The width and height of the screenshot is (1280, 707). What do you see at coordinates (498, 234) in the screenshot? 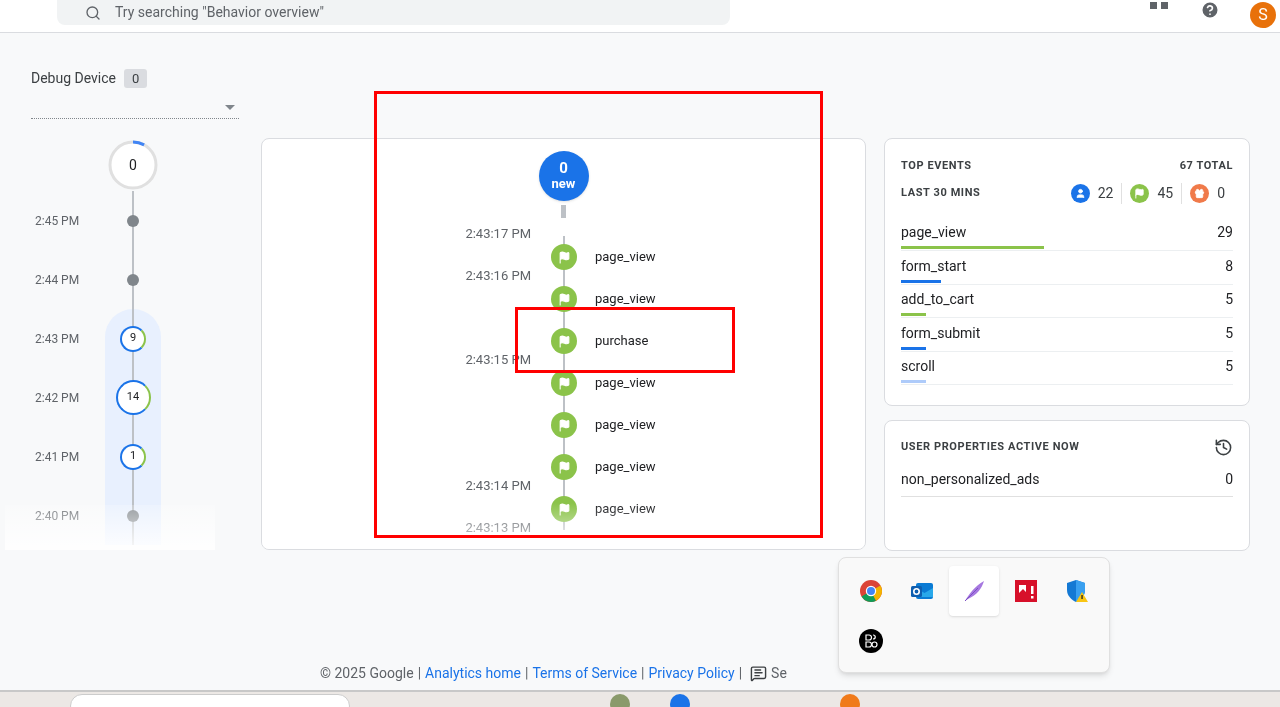
I see `second-label: 2:43:17 PM` at bounding box center [498, 234].